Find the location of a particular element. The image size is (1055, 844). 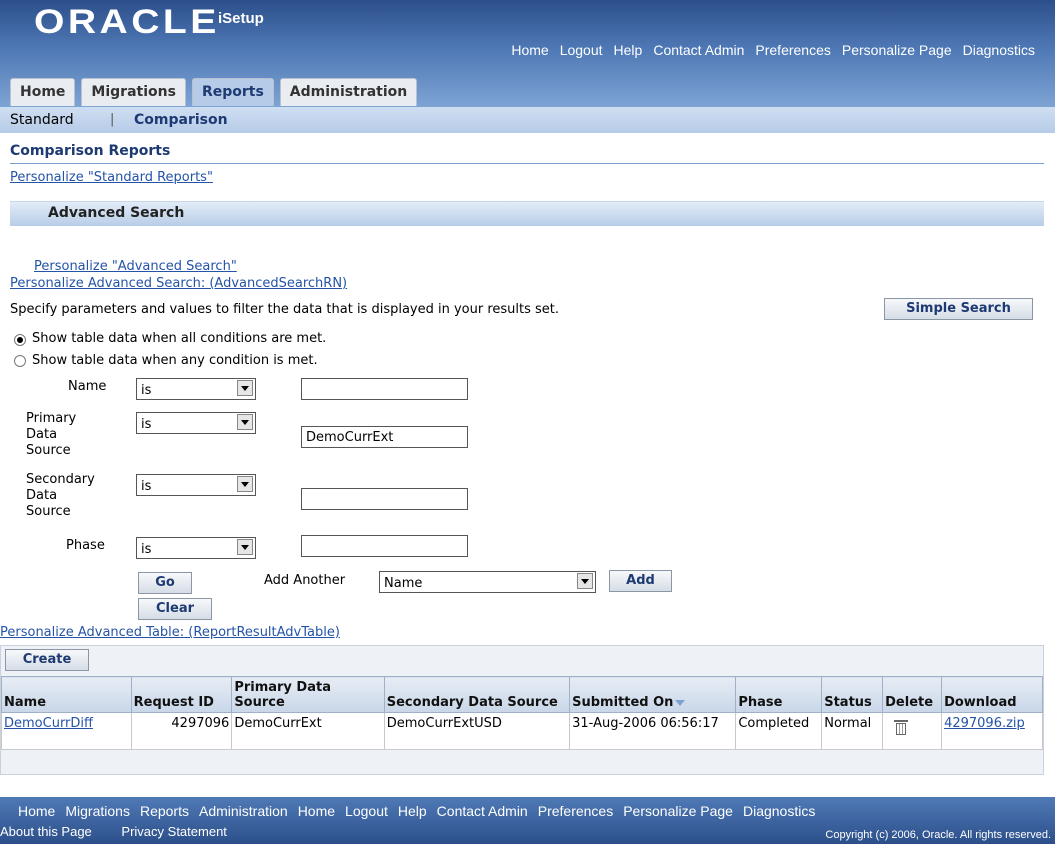

section-header: Advanced Search is located at coordinates (527, 213).